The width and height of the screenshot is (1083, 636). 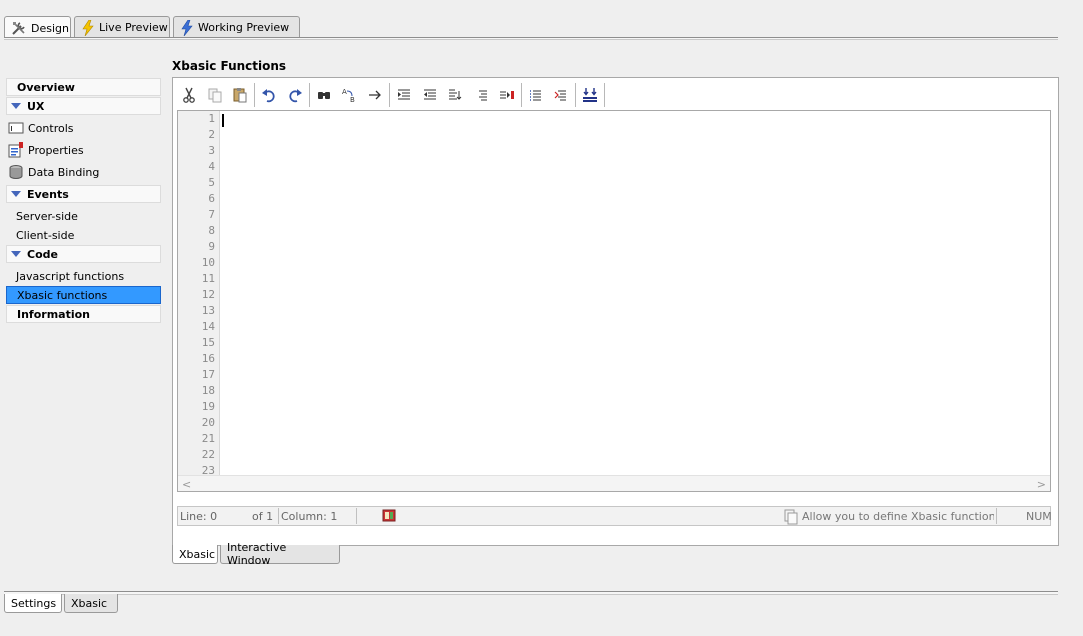 I want to click on lightning-icon, so click(x=88, y=27).